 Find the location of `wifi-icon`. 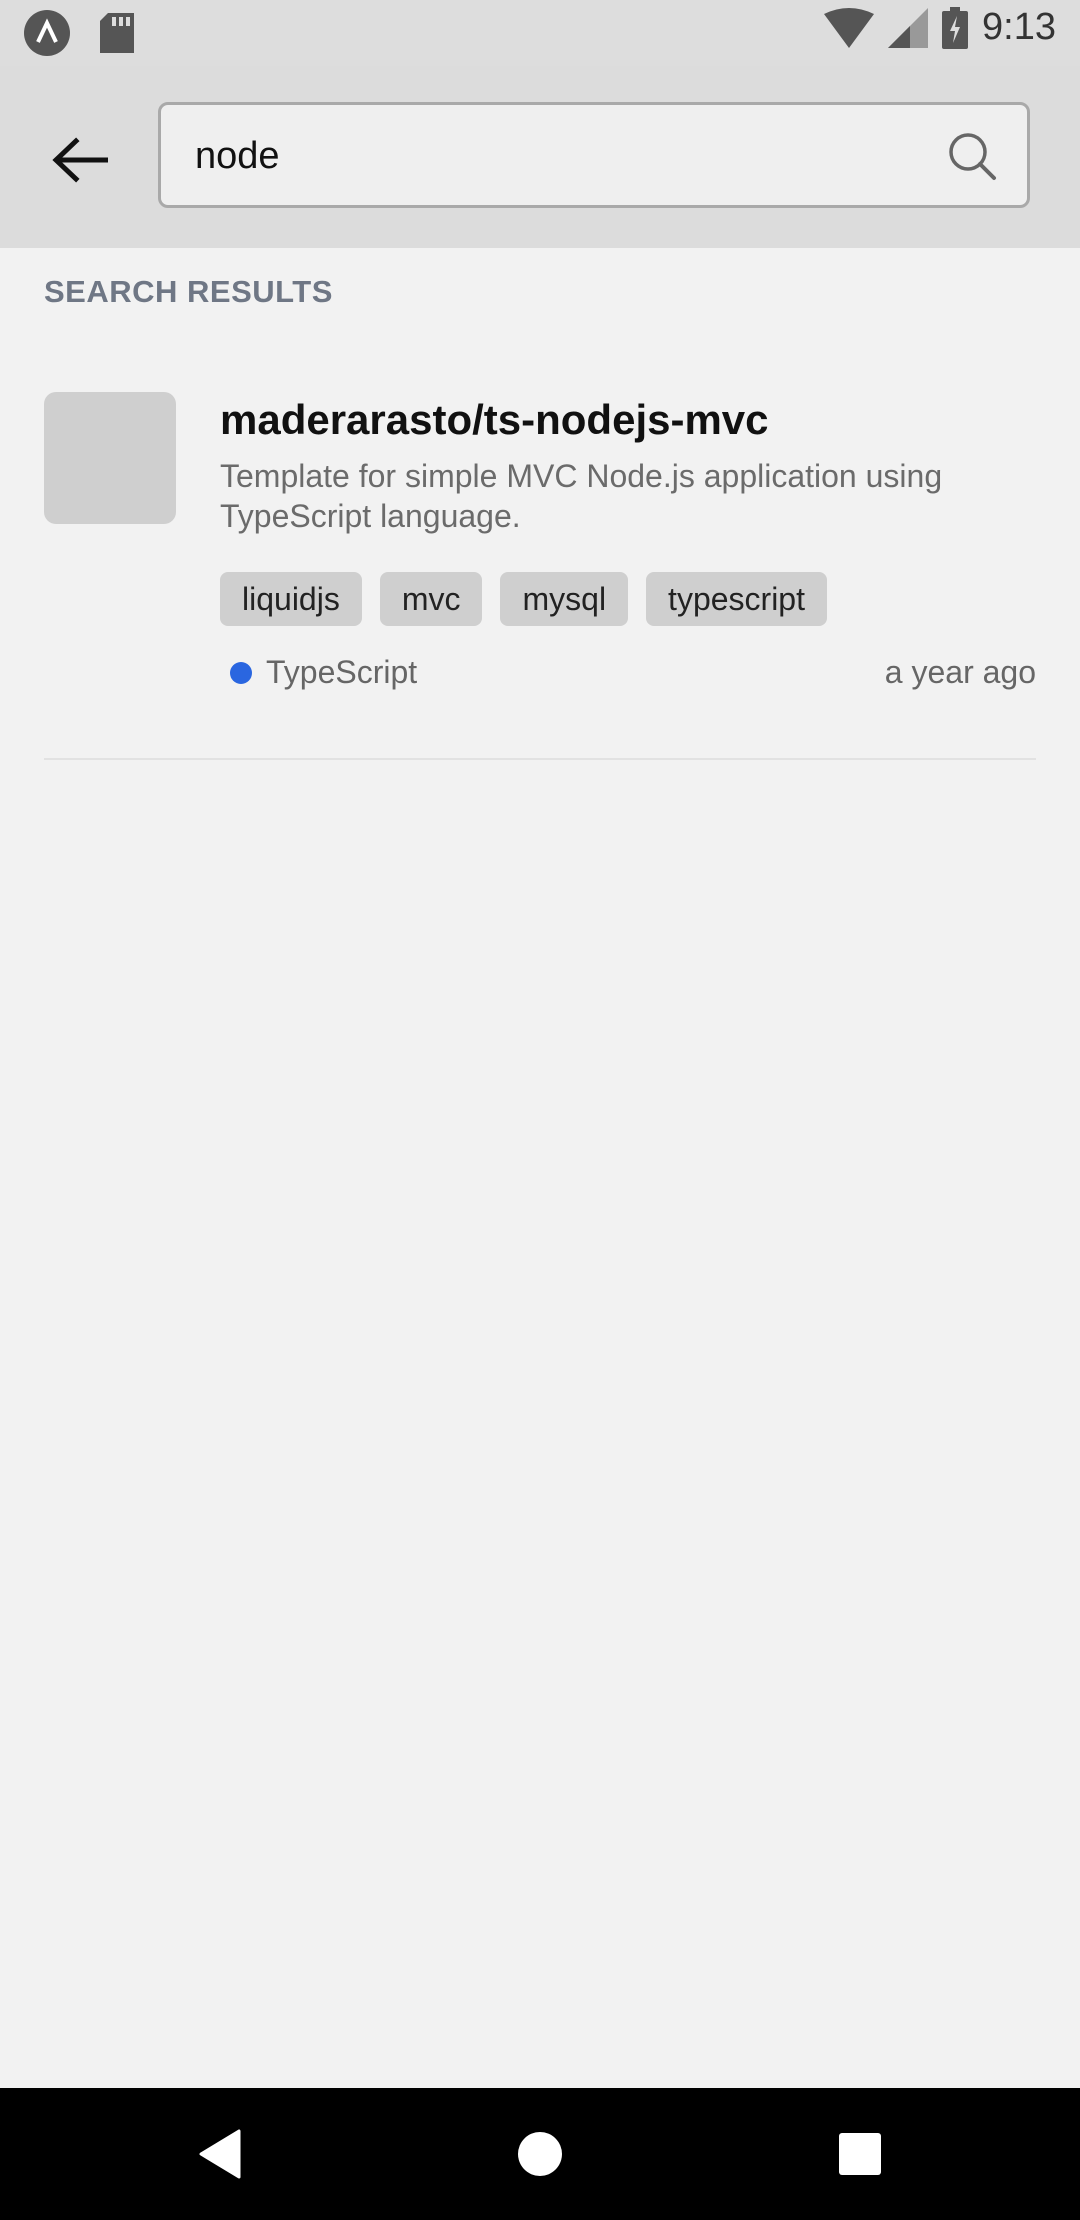

wifi-icon is located at coordinates (849, 27).